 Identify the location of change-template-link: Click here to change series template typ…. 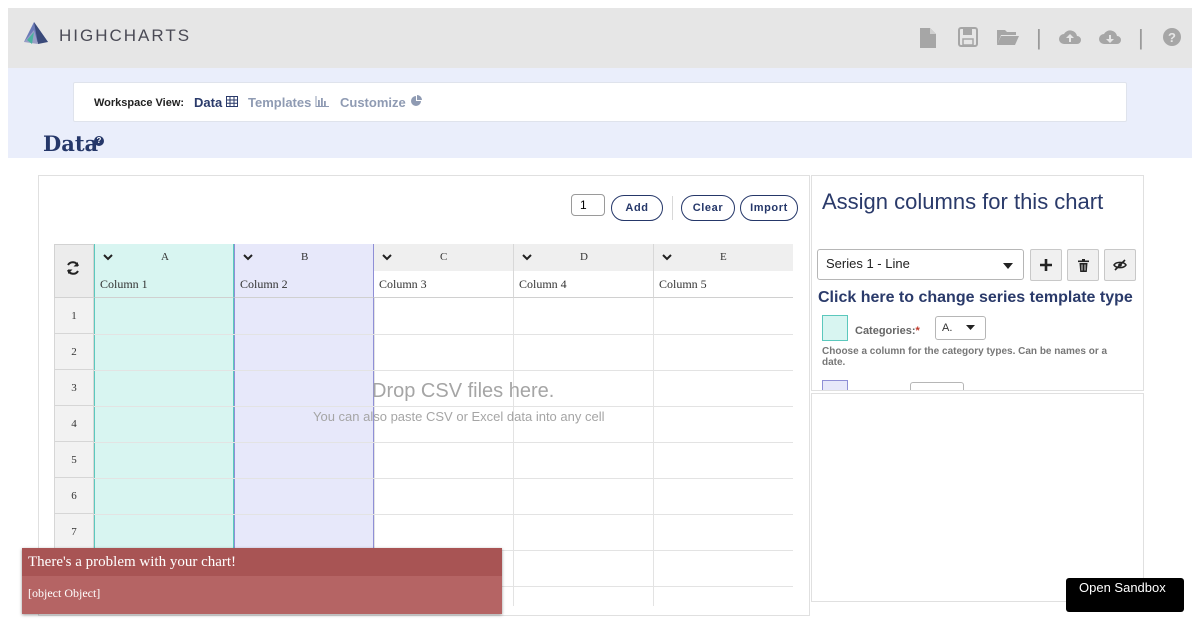
(975, 298).